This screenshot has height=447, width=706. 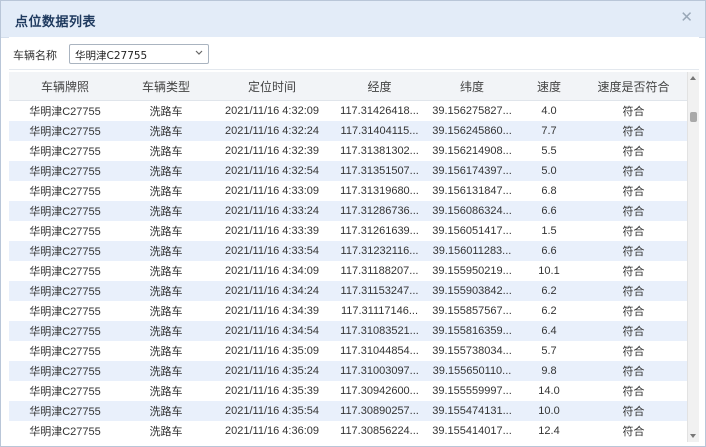 I want to click on cell-speed: 6.8, so click(x=549, y=191).